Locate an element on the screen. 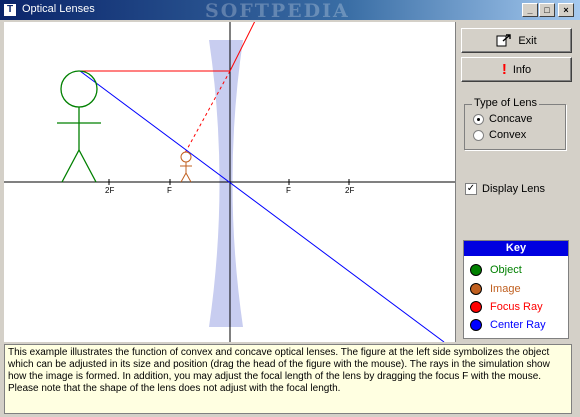  watermark-text: SOFTPEDIA is located at coordinates (277, 11).